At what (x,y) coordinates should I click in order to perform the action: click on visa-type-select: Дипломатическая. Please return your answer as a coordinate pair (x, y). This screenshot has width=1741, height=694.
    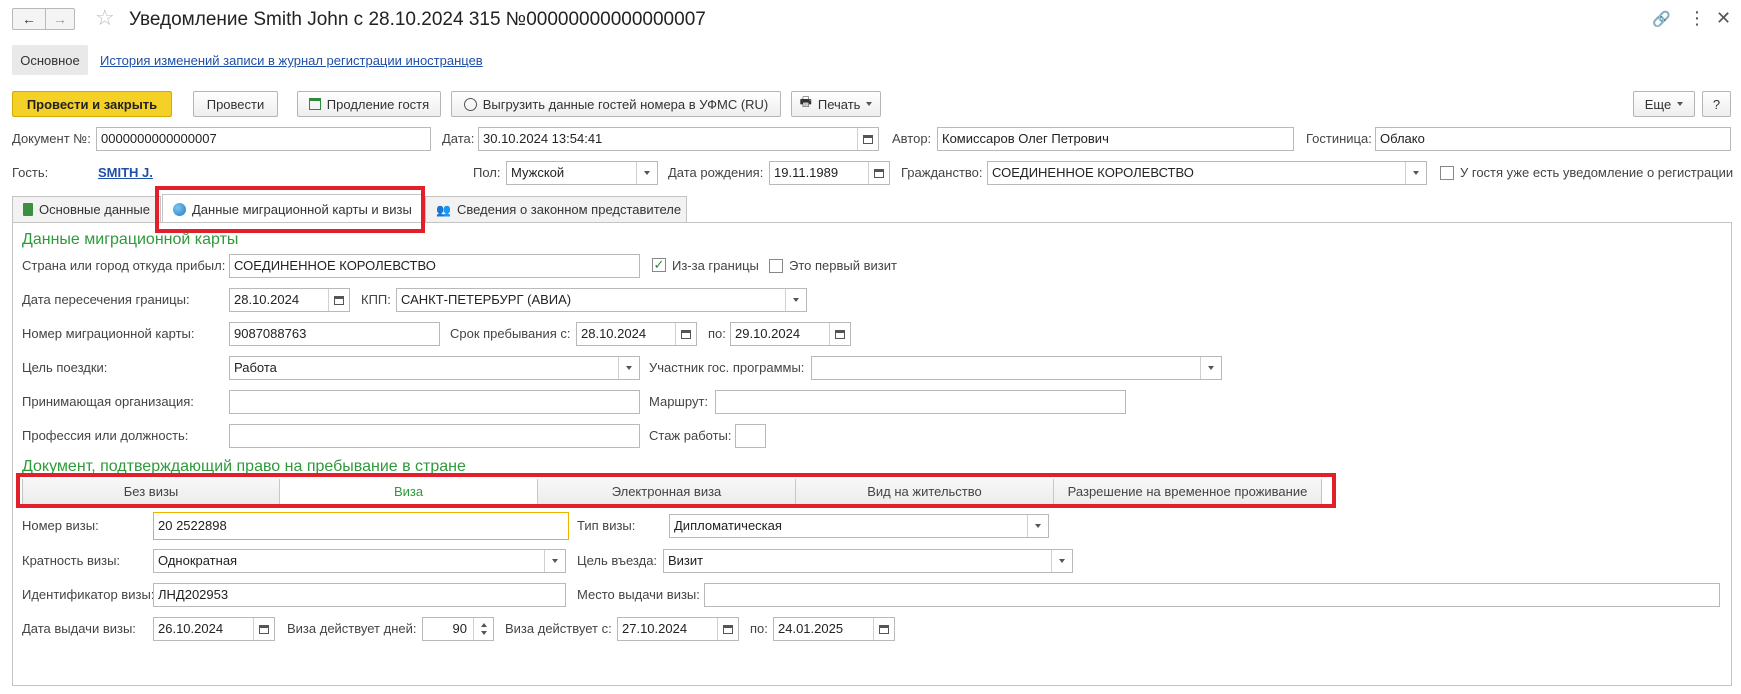
    Looking at the image, I should click on (859, 526).